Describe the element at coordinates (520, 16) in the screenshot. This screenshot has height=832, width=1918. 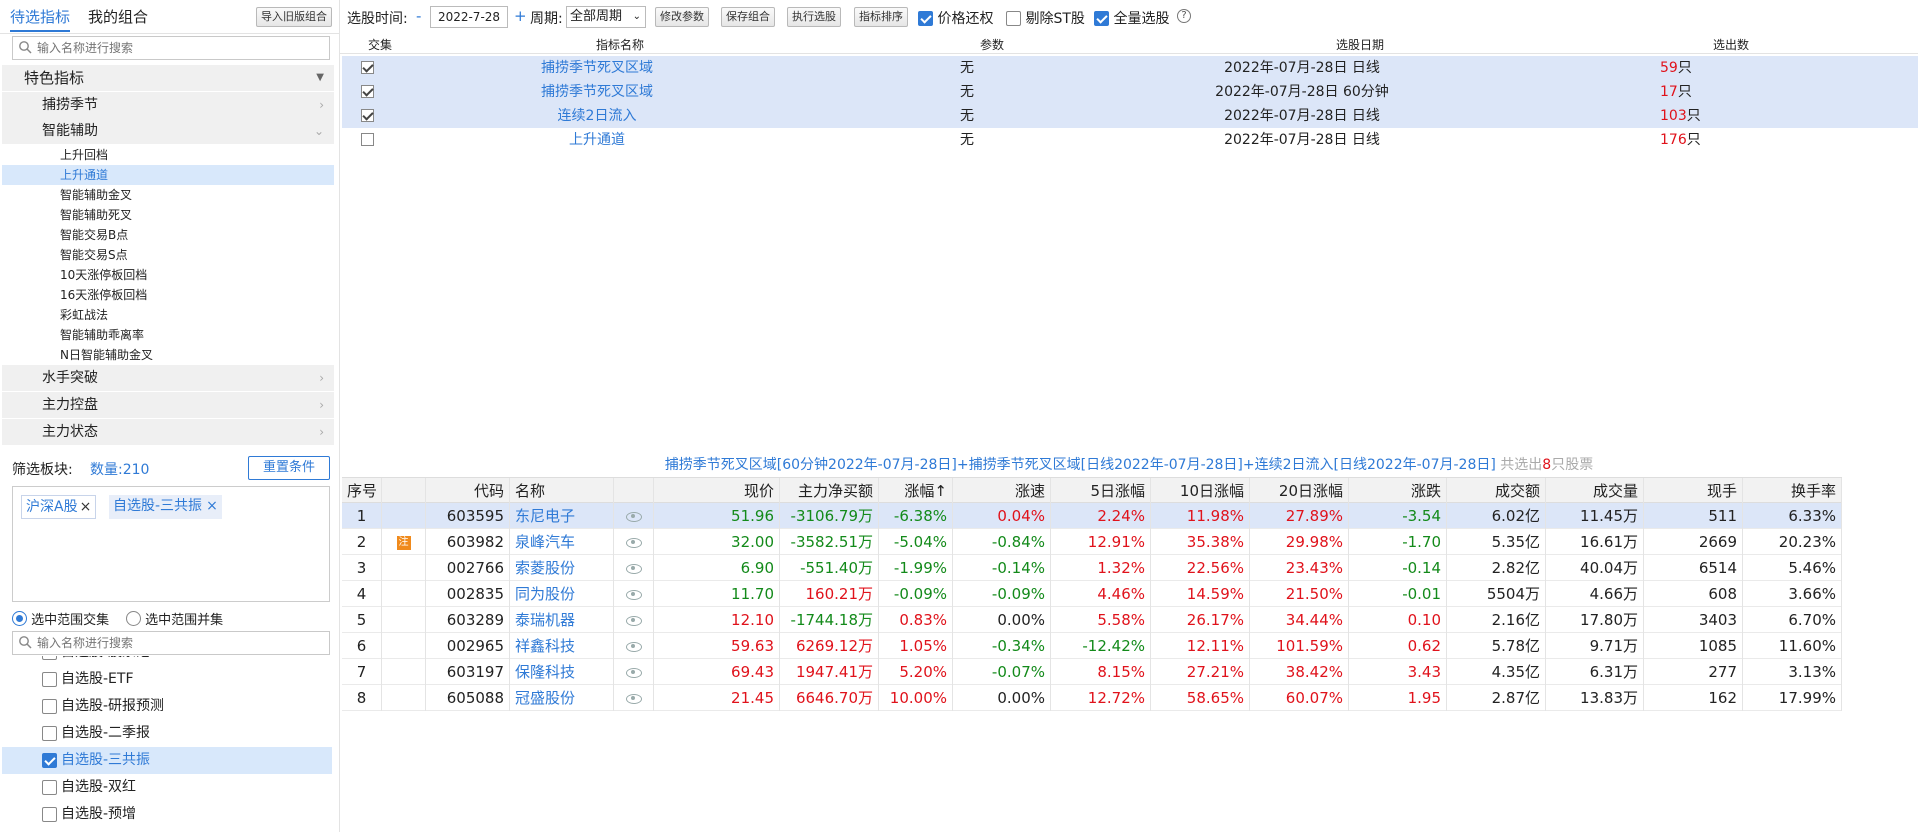
I see `date-plus-button: +` at that location.